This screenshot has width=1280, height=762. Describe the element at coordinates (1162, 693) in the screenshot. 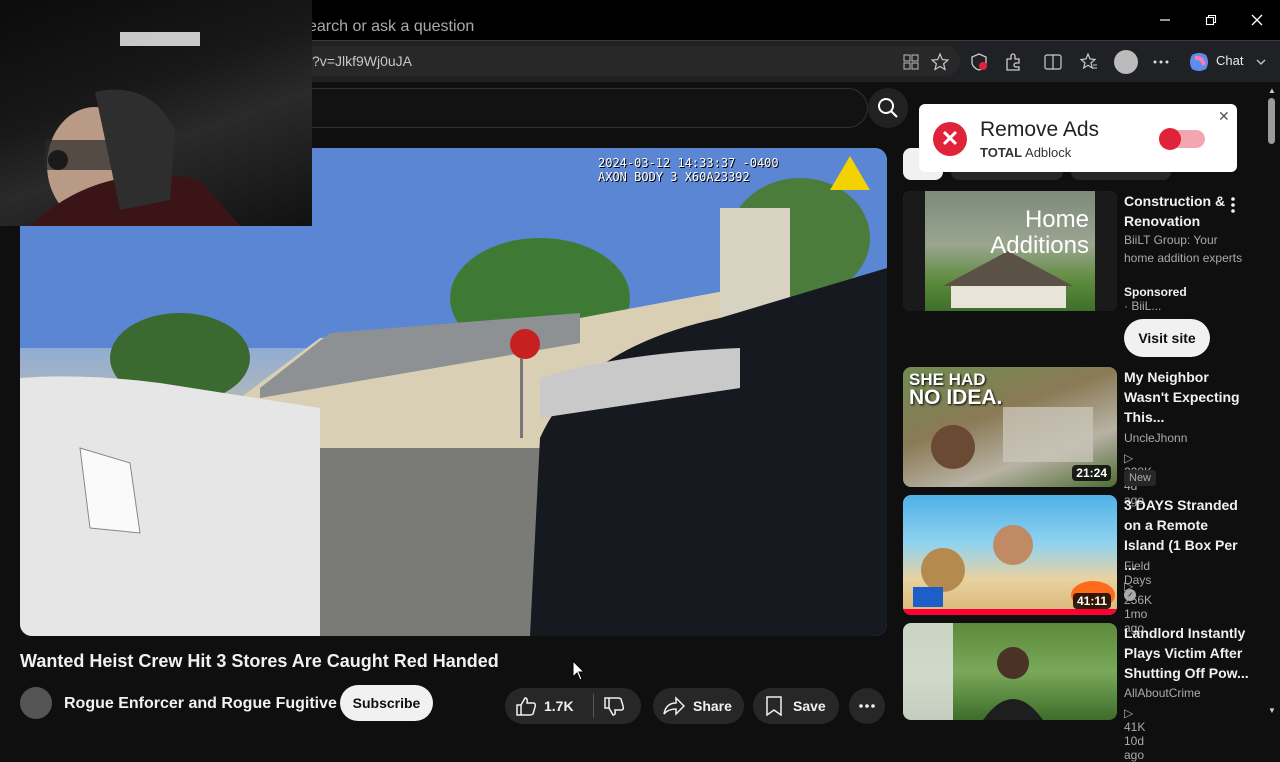

I see `channel-name: AllAboutCrime` at that location.